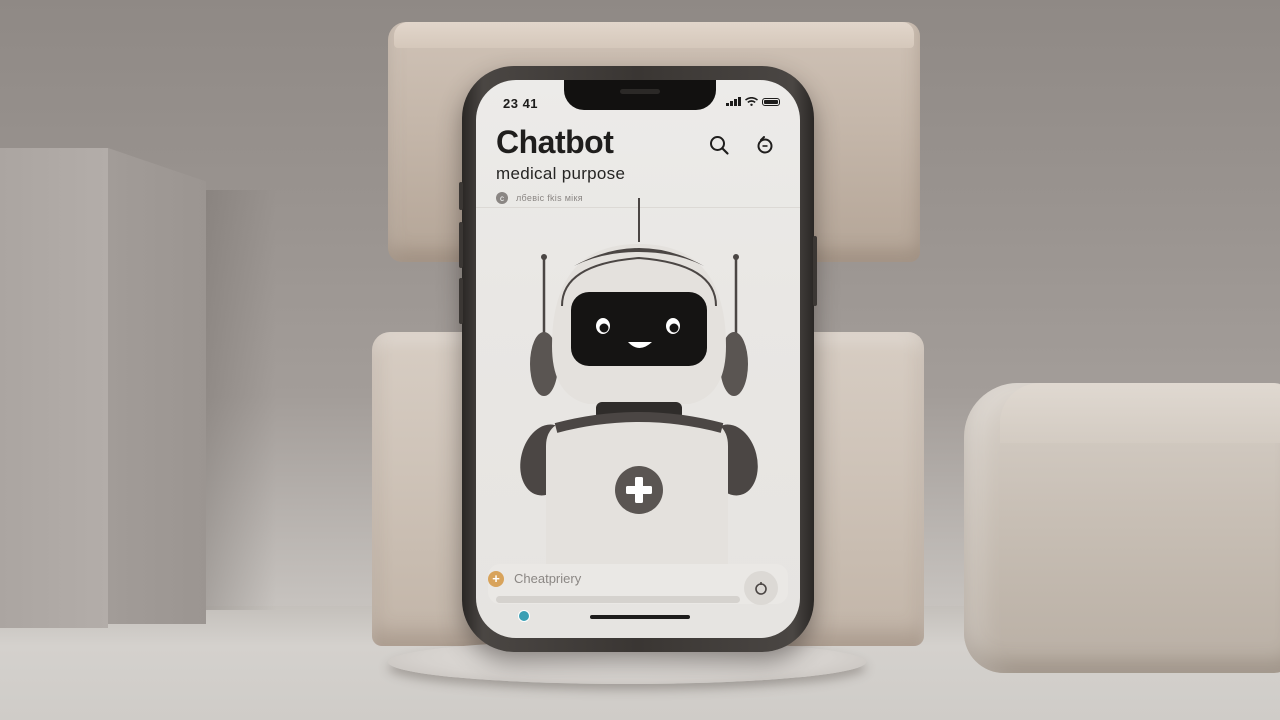 Image resolution: width=1280 pixels, height=720 pixels. I want to click on phone-notch, so click(640, 95).